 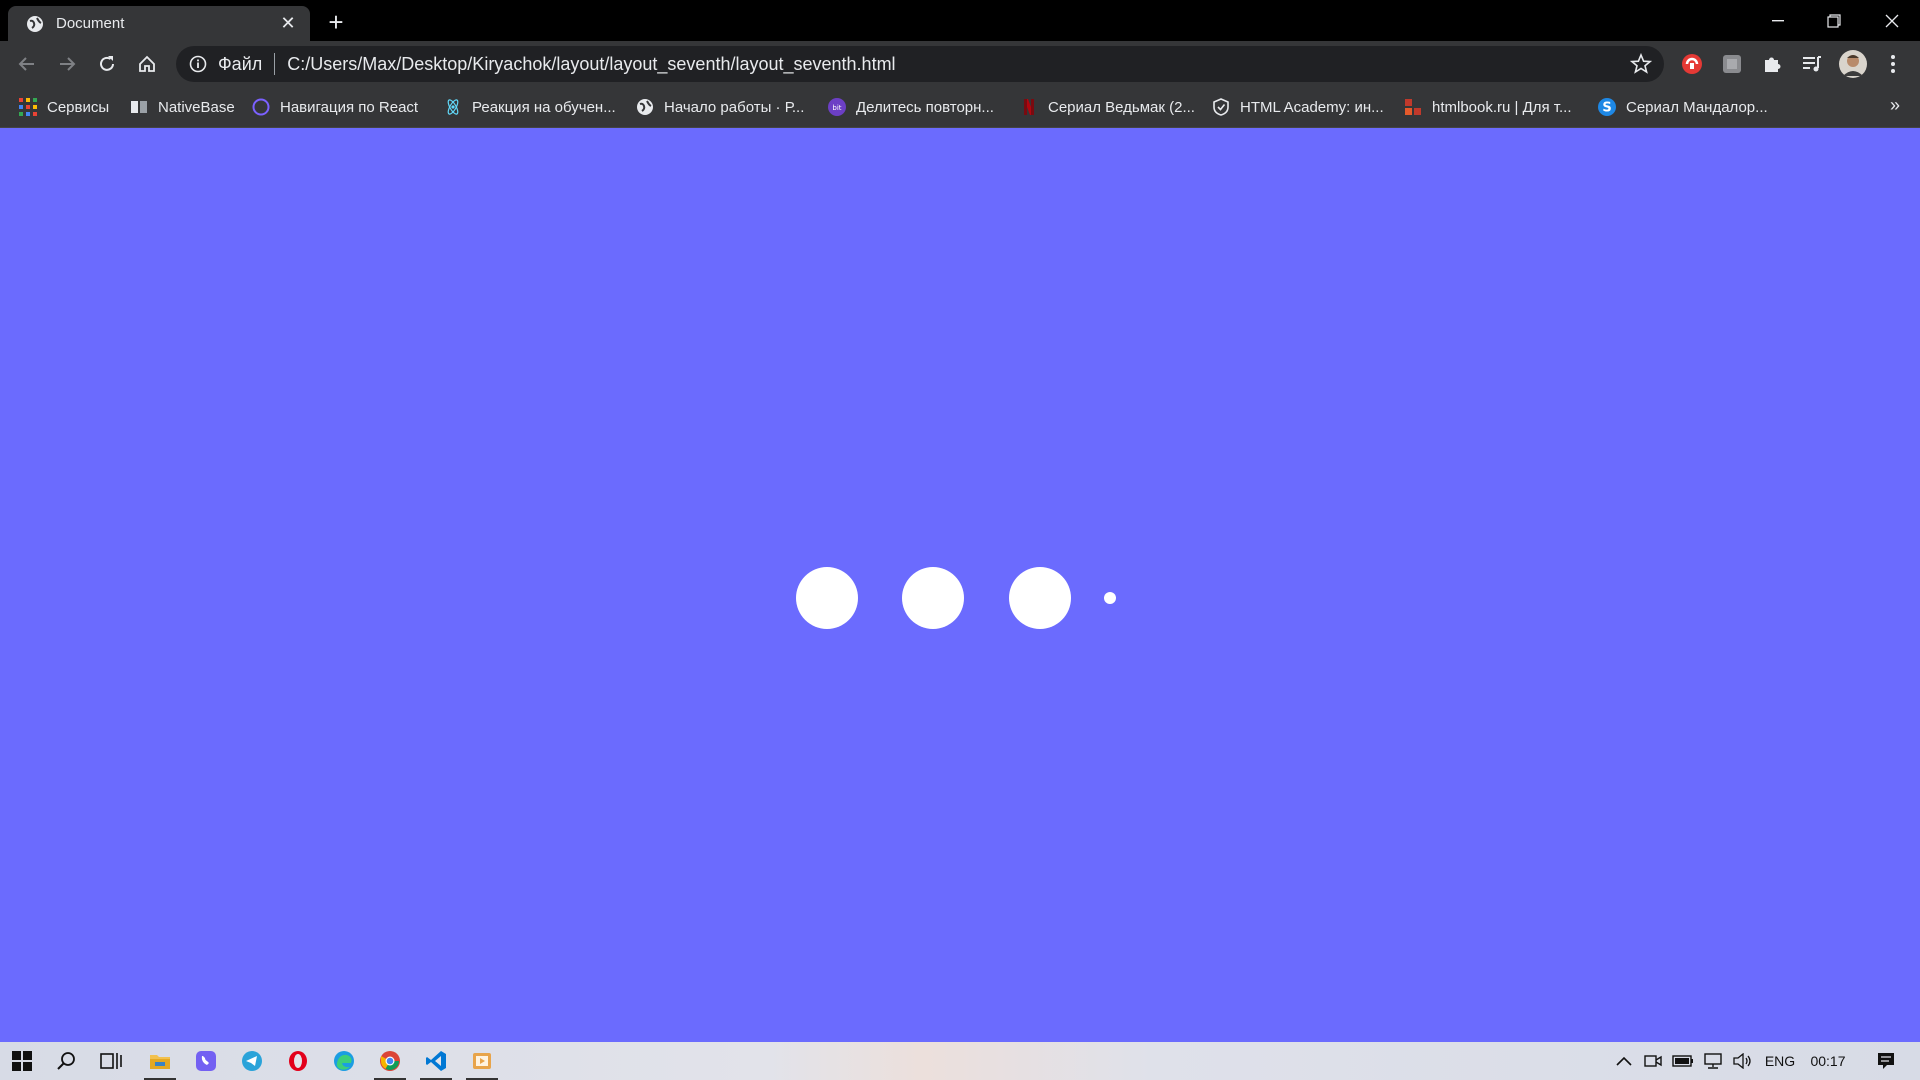 I want to click on bookmark-label: Навигация по React, so click(x=349, y=107).